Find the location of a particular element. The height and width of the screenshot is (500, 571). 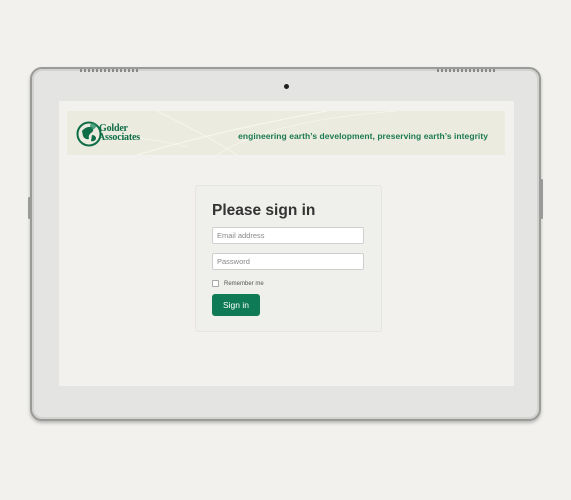

sign-in-button: Sign in is located at coordinates (236, 305).